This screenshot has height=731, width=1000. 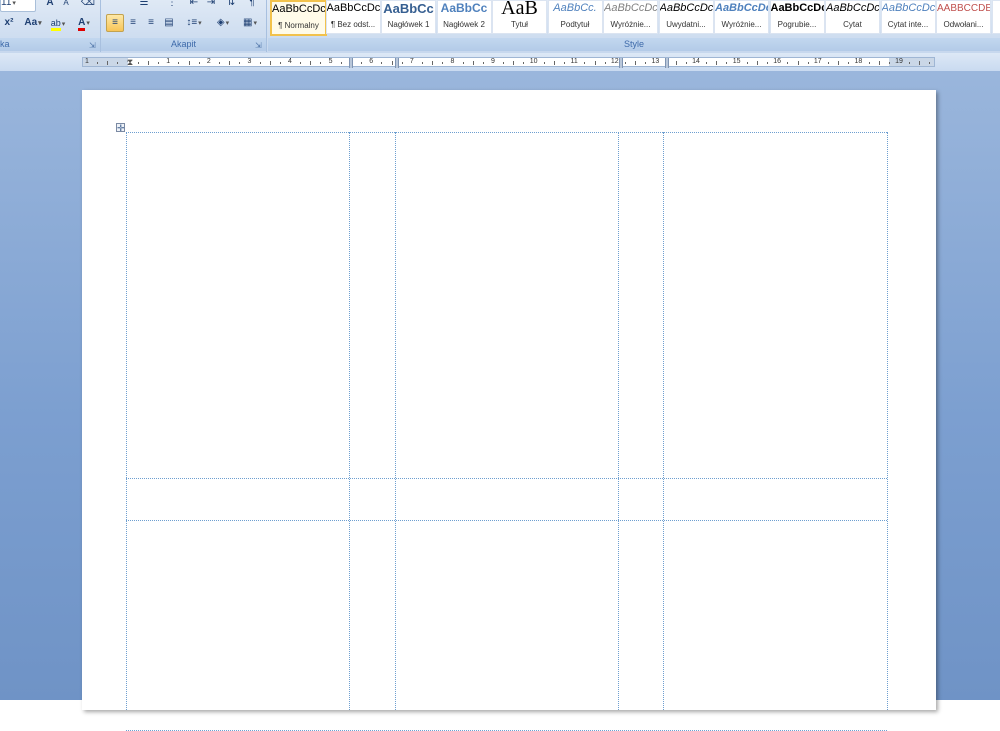 I want to click on style-item: AaBbCcNagłówek 2, so click(x=464, y=17).